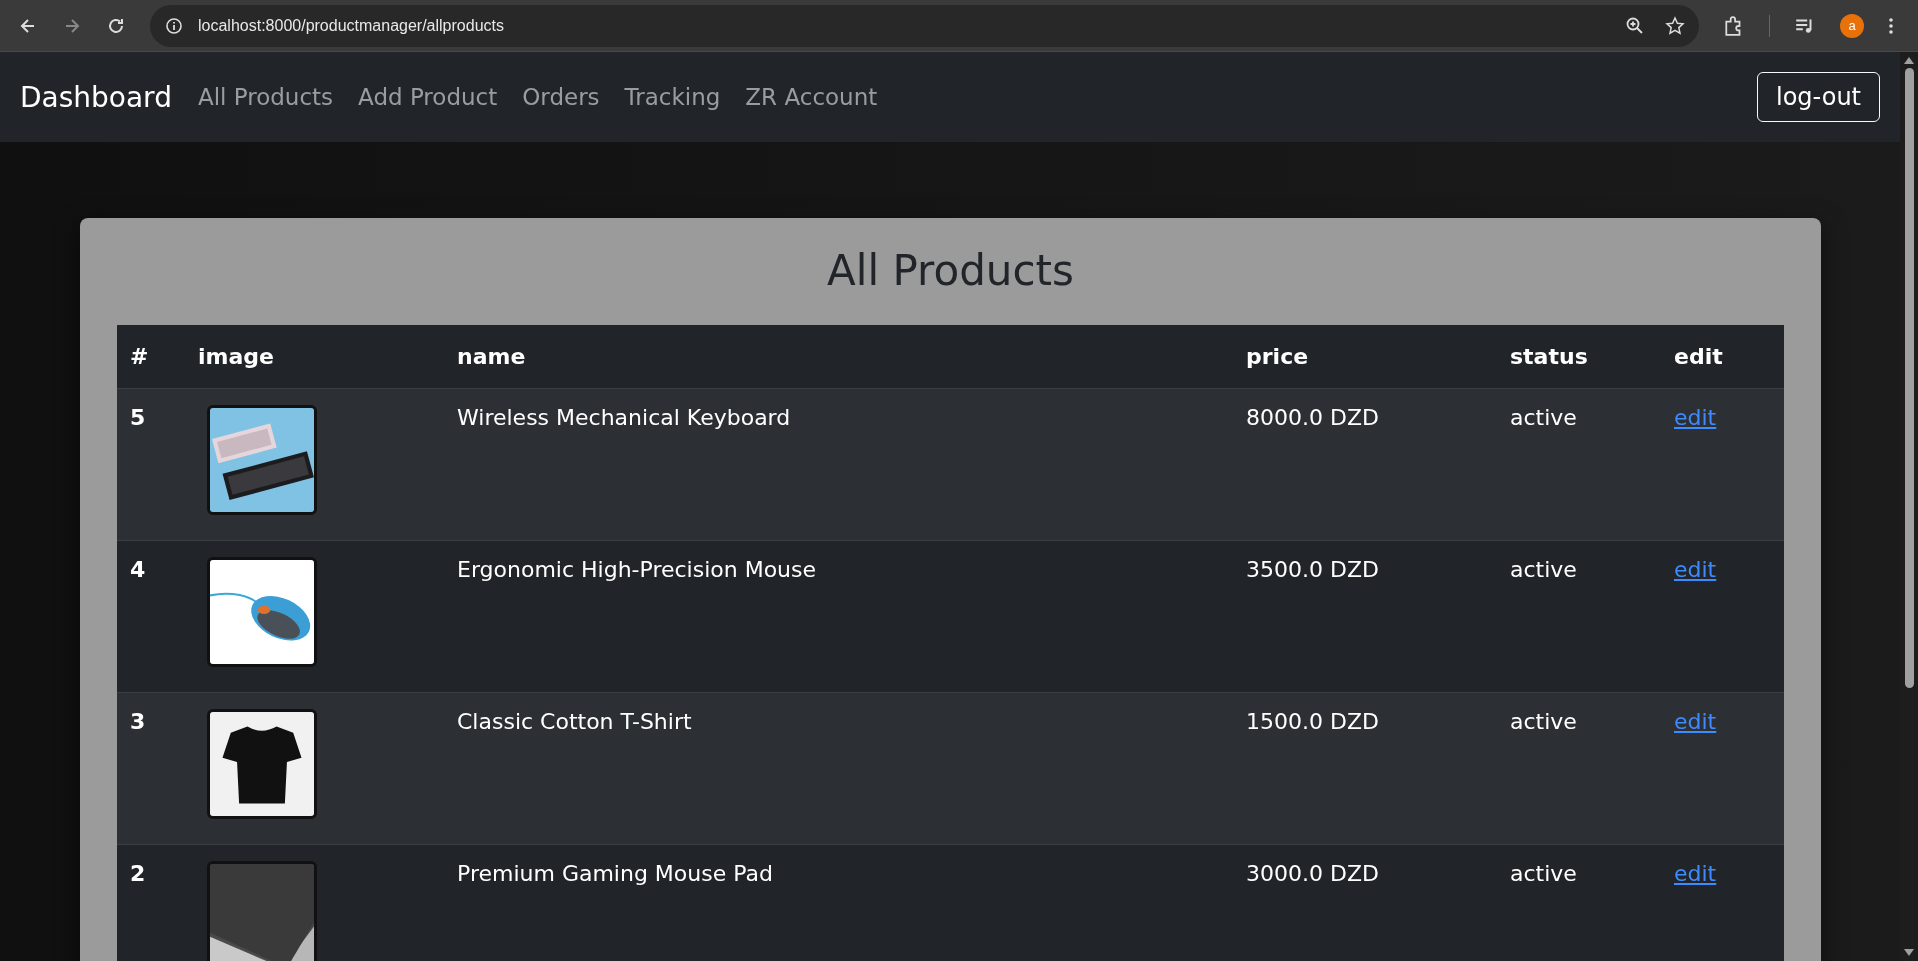  I want to click on table-cell: 3, so click(151, 768).